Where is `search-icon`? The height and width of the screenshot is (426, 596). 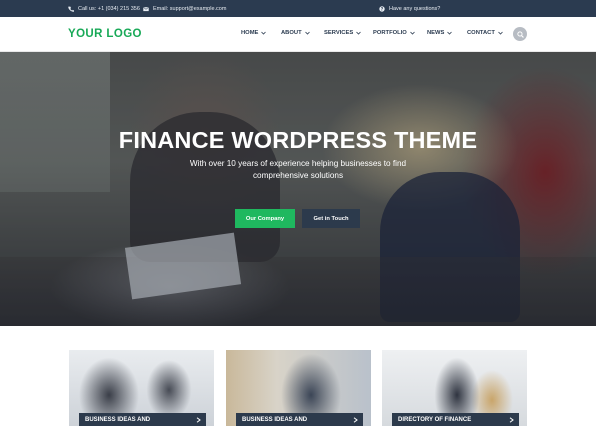 search-icon is located at coordinates (520, 34).